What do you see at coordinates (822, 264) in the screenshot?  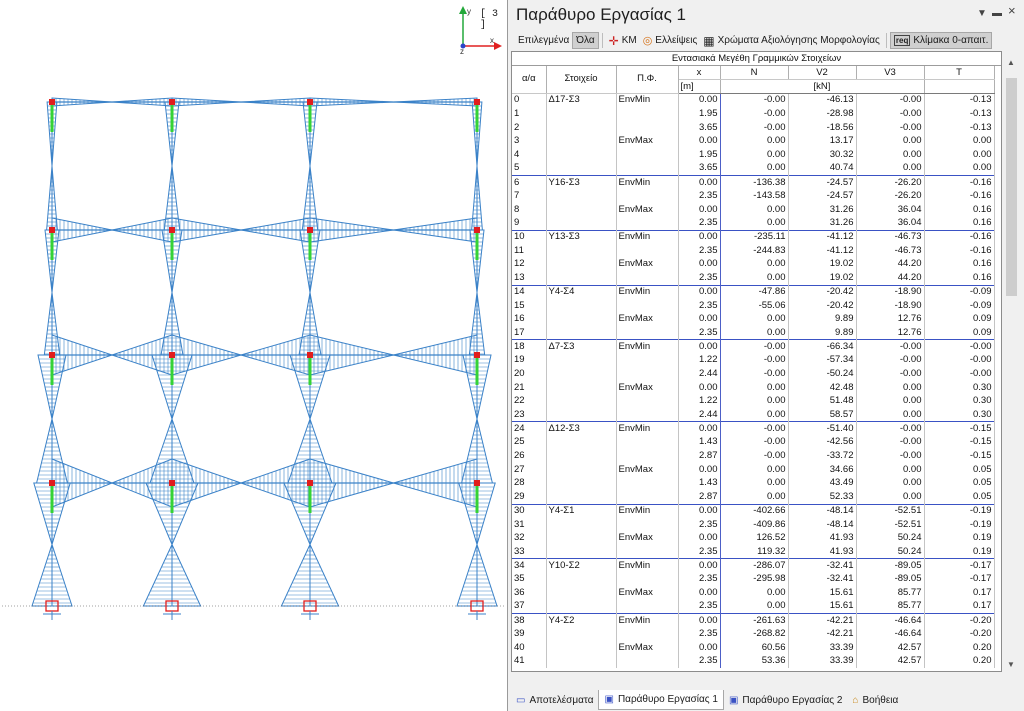 I see `cell-v2: 19.02` at bounding box center [822, 264].